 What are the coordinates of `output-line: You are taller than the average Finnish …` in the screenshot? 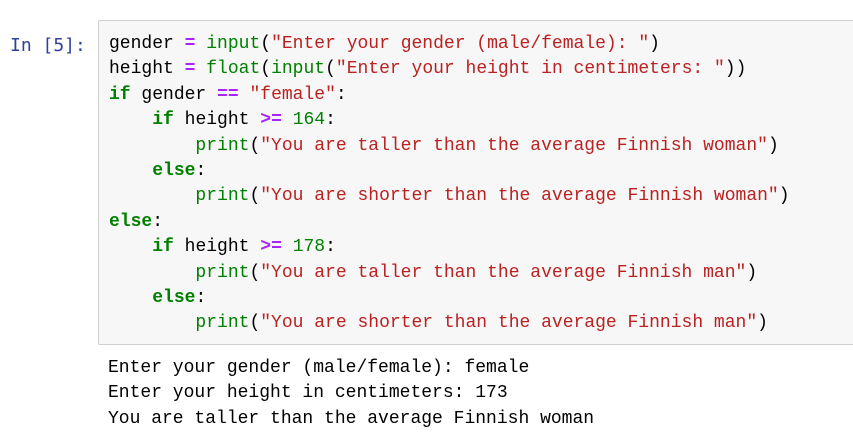 It's located at (351, 418).